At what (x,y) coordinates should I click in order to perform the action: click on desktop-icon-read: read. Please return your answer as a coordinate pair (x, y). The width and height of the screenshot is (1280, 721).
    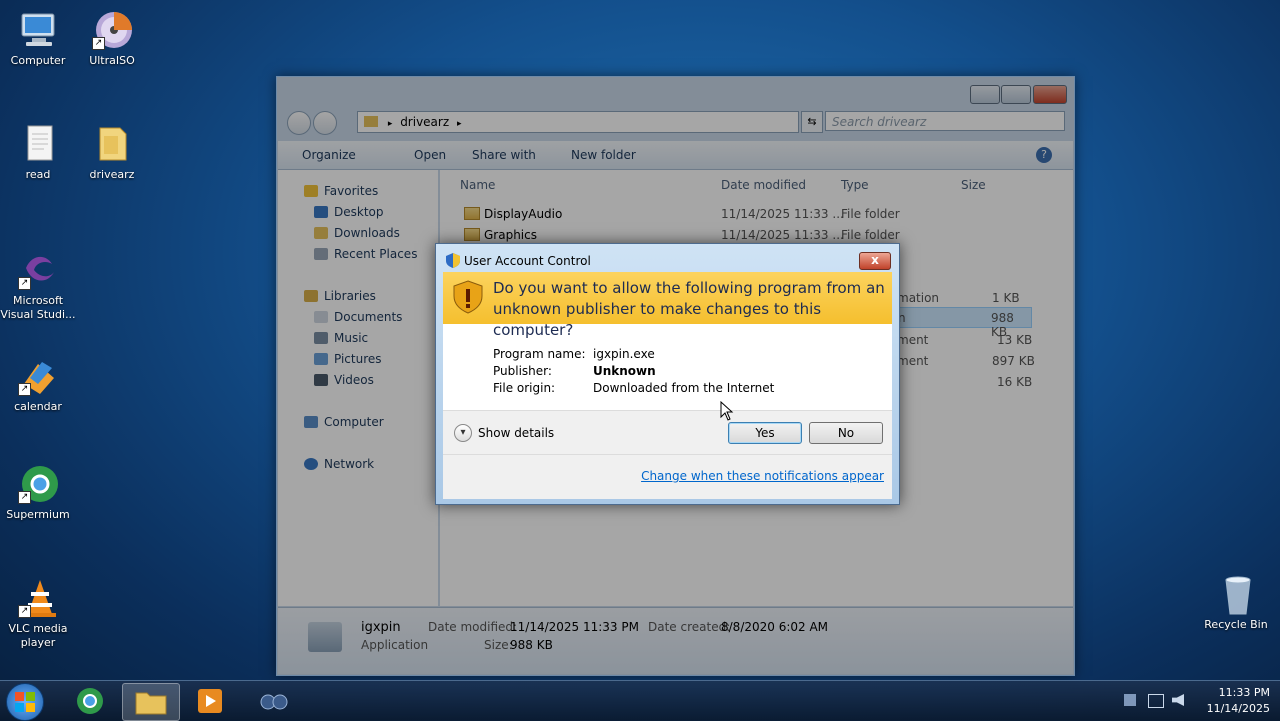
    Looking at the image, I should click on (38, 152).